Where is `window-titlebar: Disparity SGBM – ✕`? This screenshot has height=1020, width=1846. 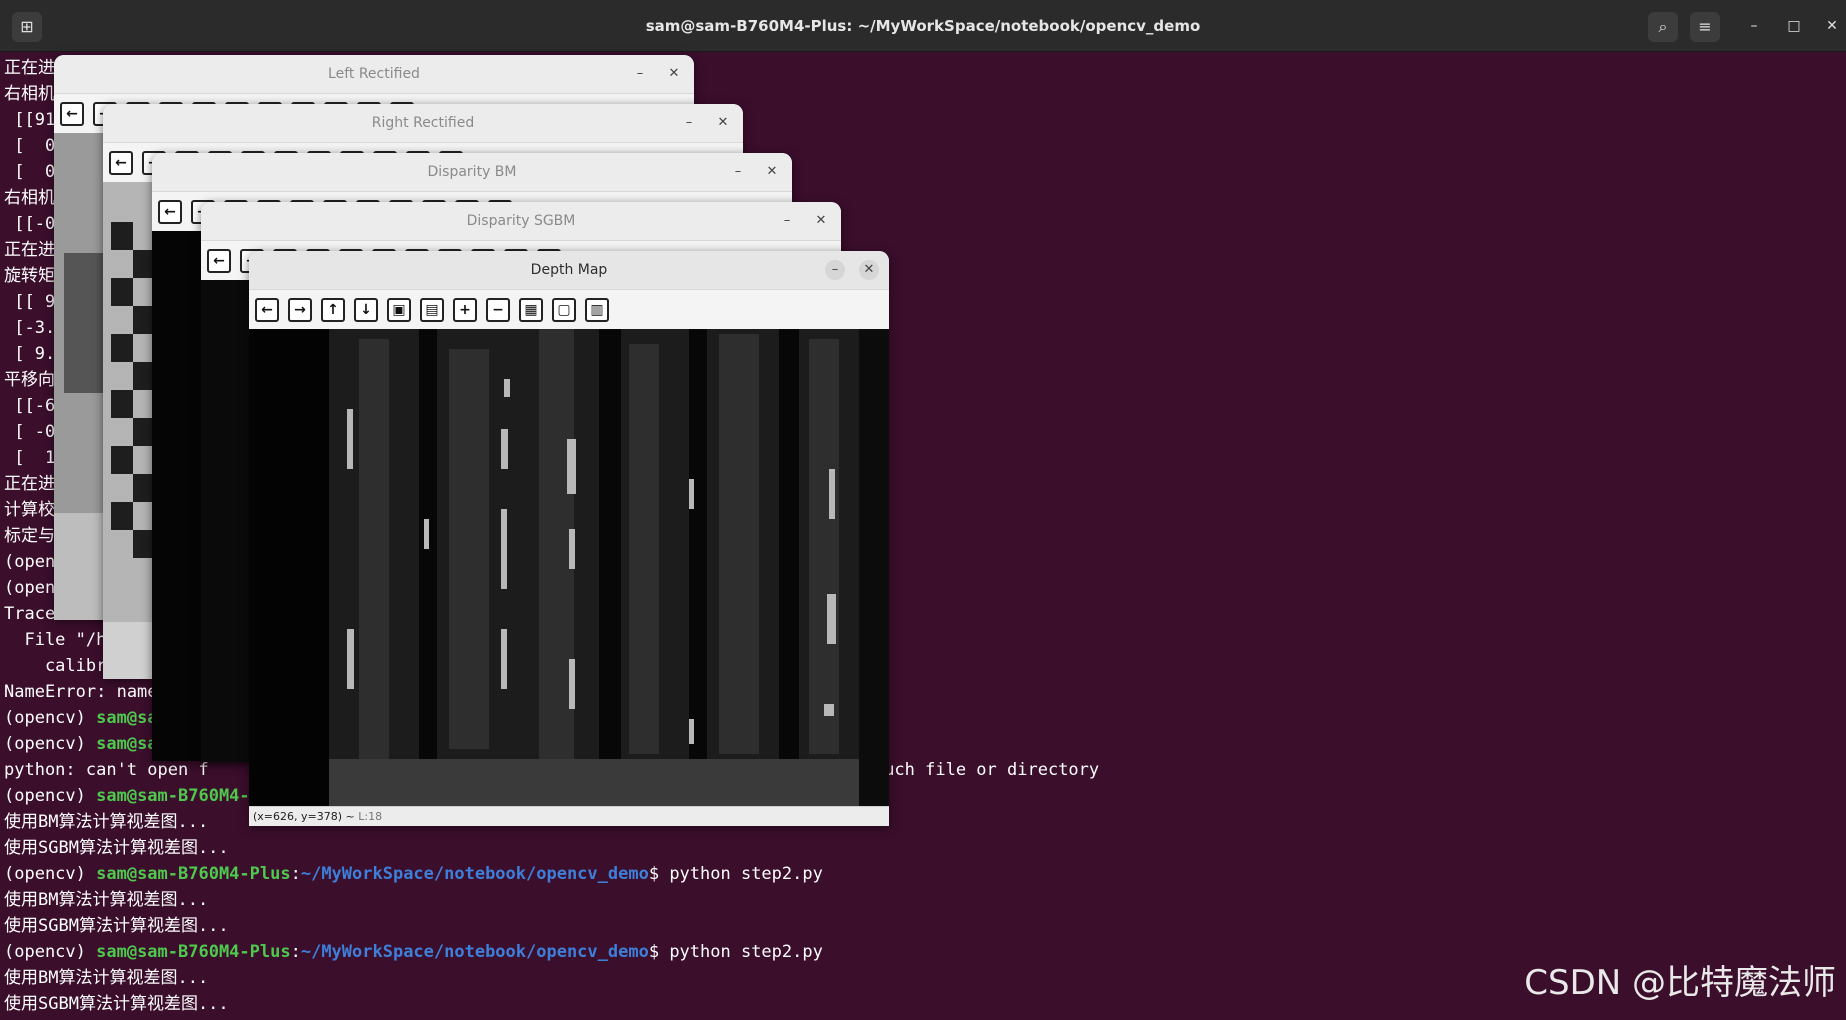 window-titlebar: Disparity SGBM – ✕ is located at coordinates (521, 221).